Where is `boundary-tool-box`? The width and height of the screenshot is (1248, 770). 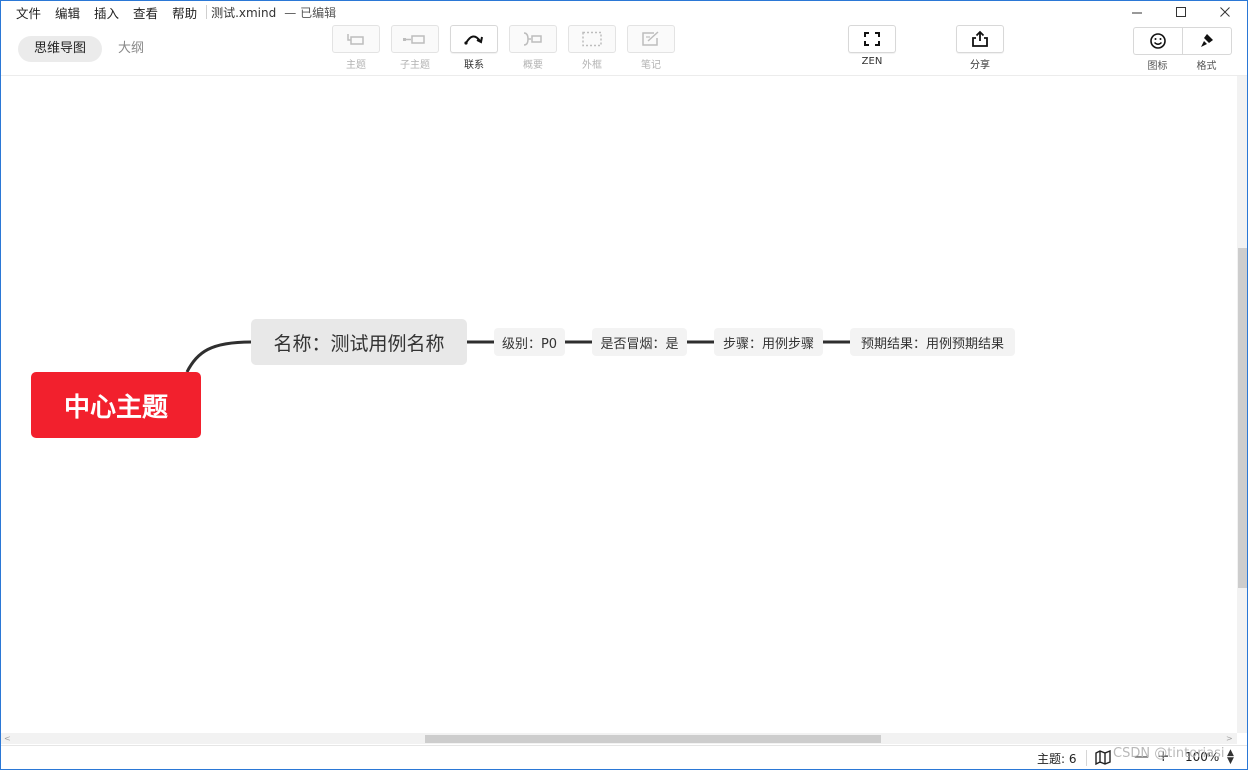
boundary-tool-box is located at coordinates (592, 39).